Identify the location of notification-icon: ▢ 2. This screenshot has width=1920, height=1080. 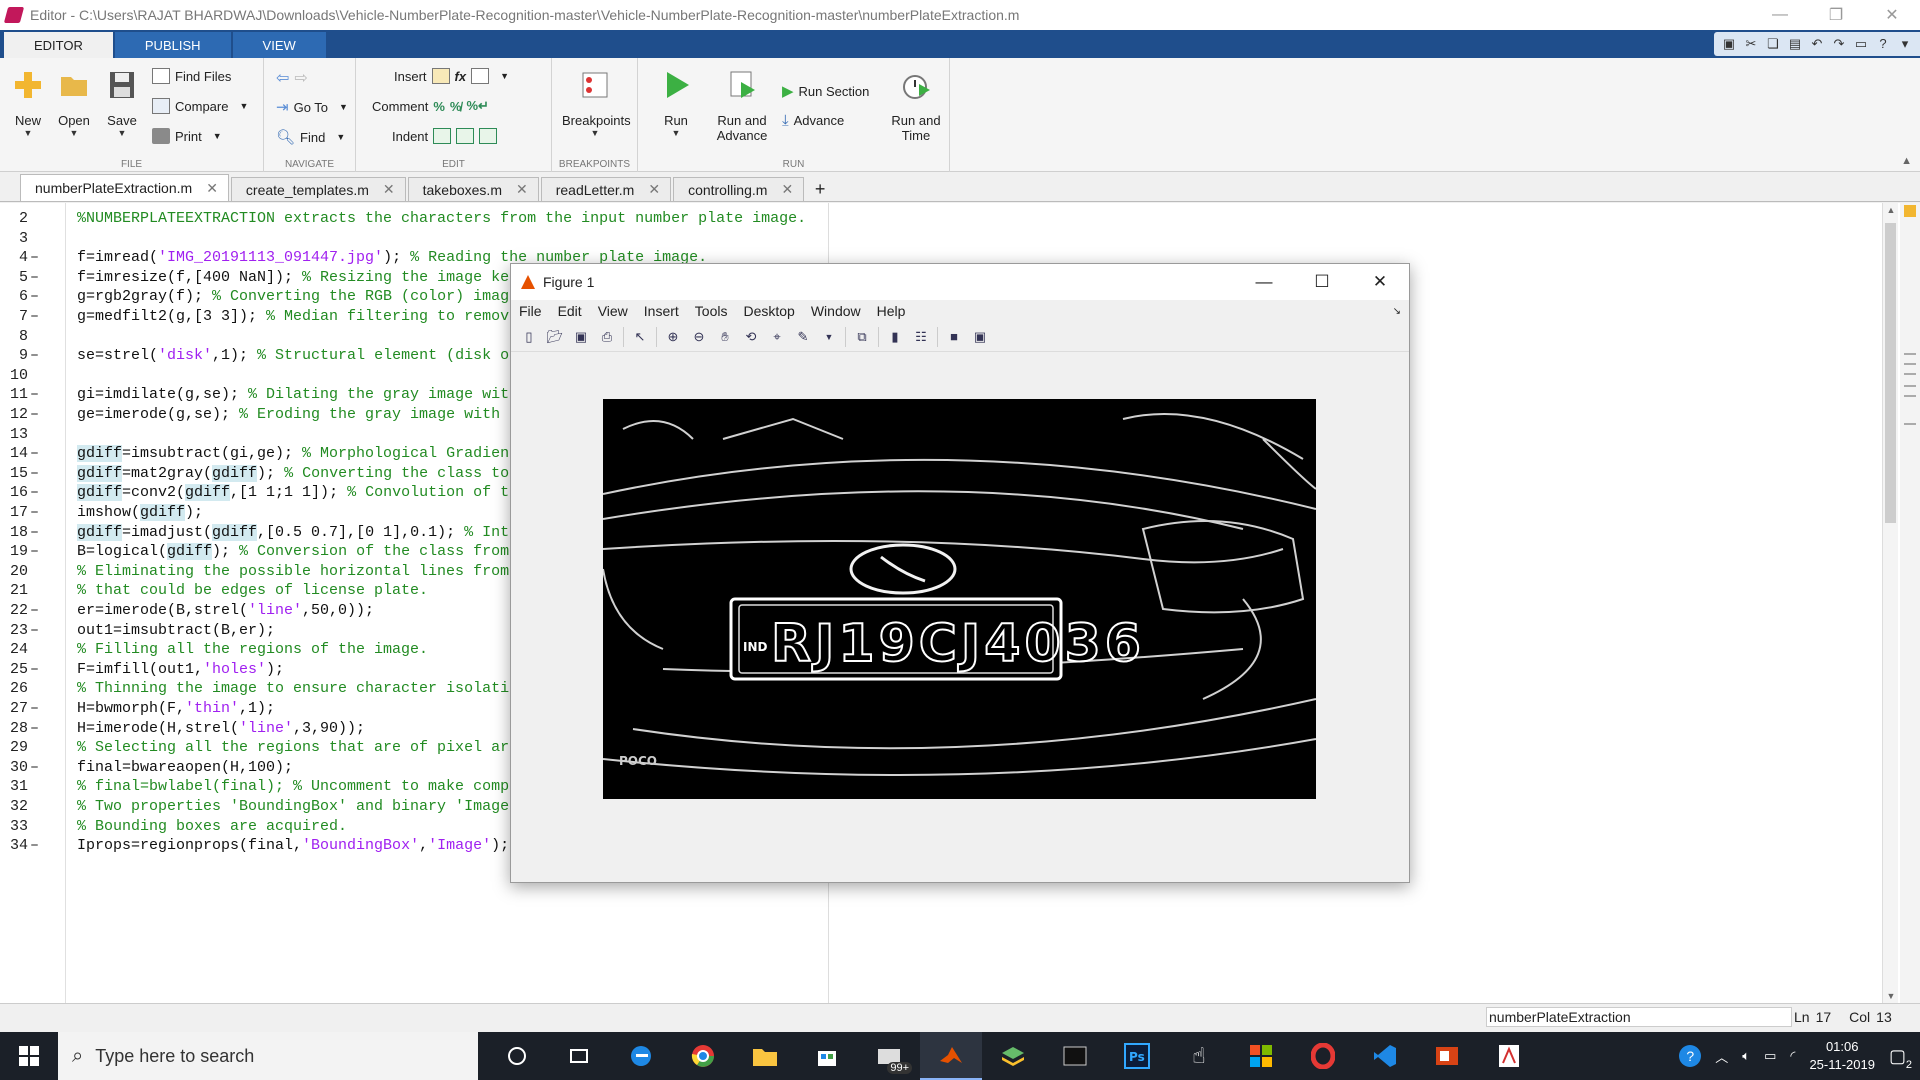
(1900, 1058).